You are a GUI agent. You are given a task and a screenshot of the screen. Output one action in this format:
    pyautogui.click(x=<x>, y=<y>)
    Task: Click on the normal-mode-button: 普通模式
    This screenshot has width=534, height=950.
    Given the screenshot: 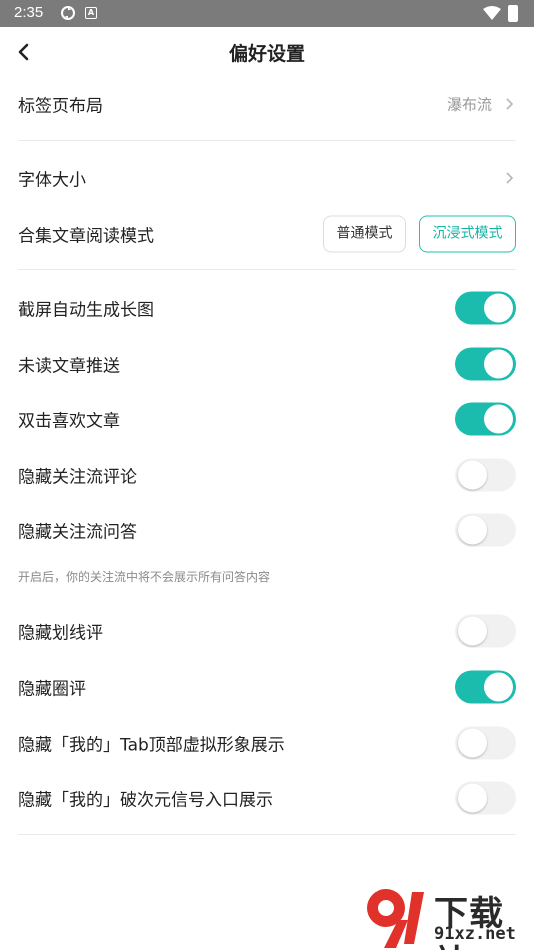 What is the action you would take?
    pyautogui.click(x=364, y=234)
    